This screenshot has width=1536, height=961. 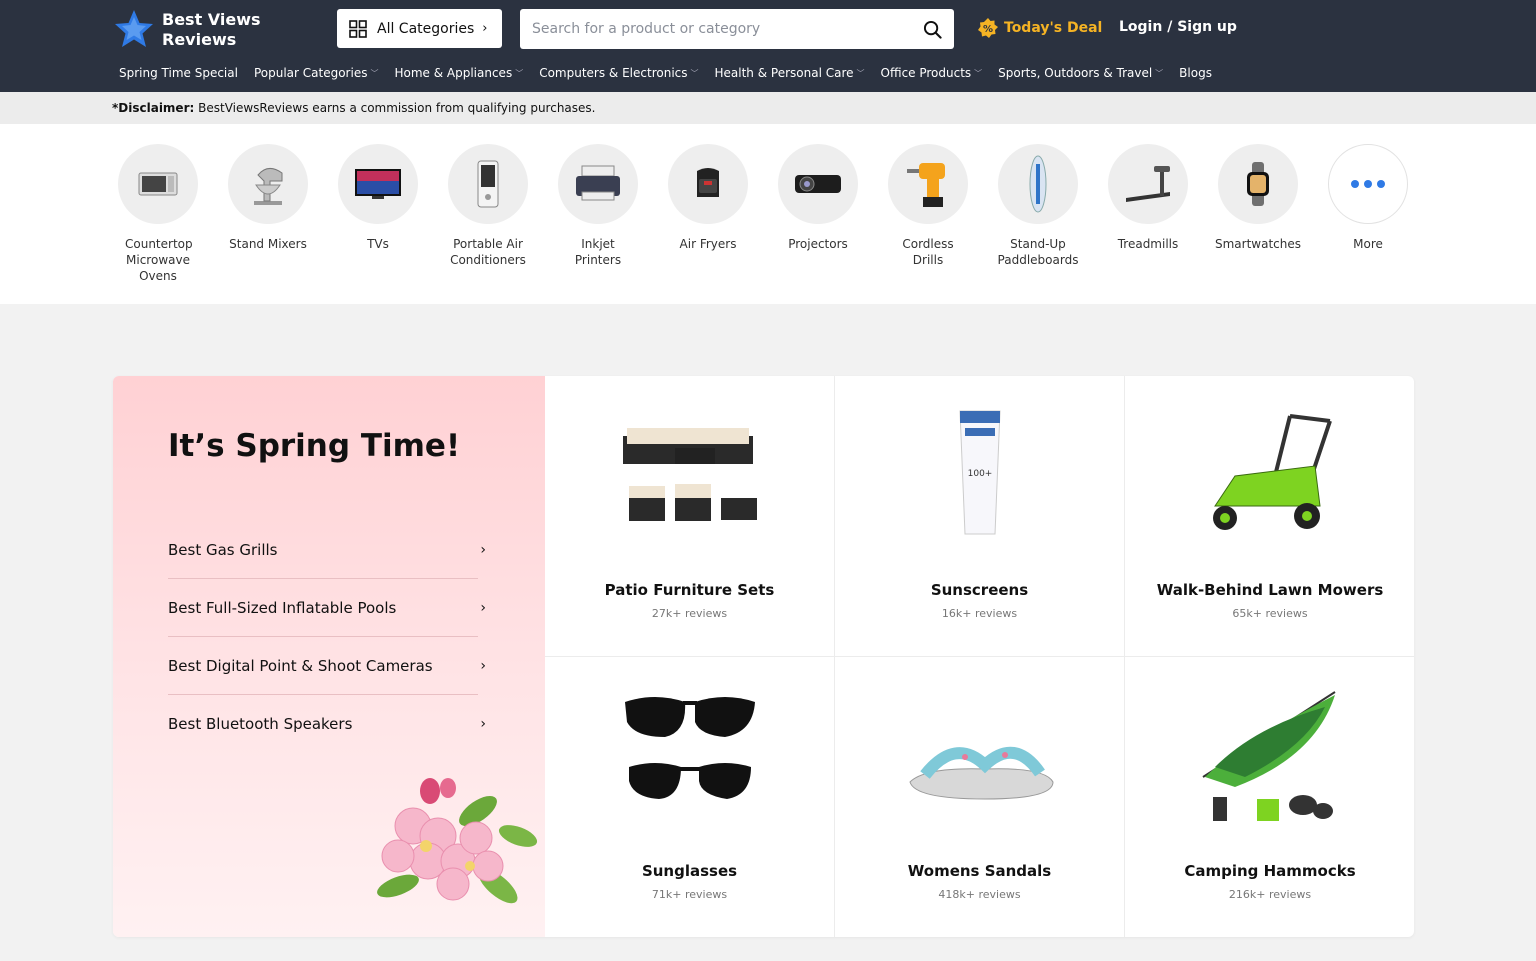 I want to click on nav-item-label: Blogs, so click(x=1195, y=73).